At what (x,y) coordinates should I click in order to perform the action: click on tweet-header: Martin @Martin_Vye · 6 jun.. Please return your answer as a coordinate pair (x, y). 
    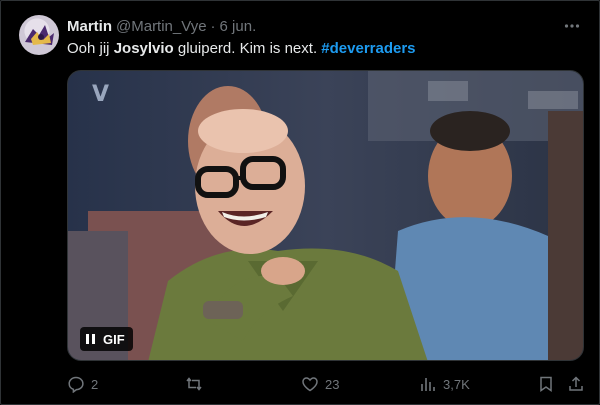
    Looking at the image, I should click on (161, 26).